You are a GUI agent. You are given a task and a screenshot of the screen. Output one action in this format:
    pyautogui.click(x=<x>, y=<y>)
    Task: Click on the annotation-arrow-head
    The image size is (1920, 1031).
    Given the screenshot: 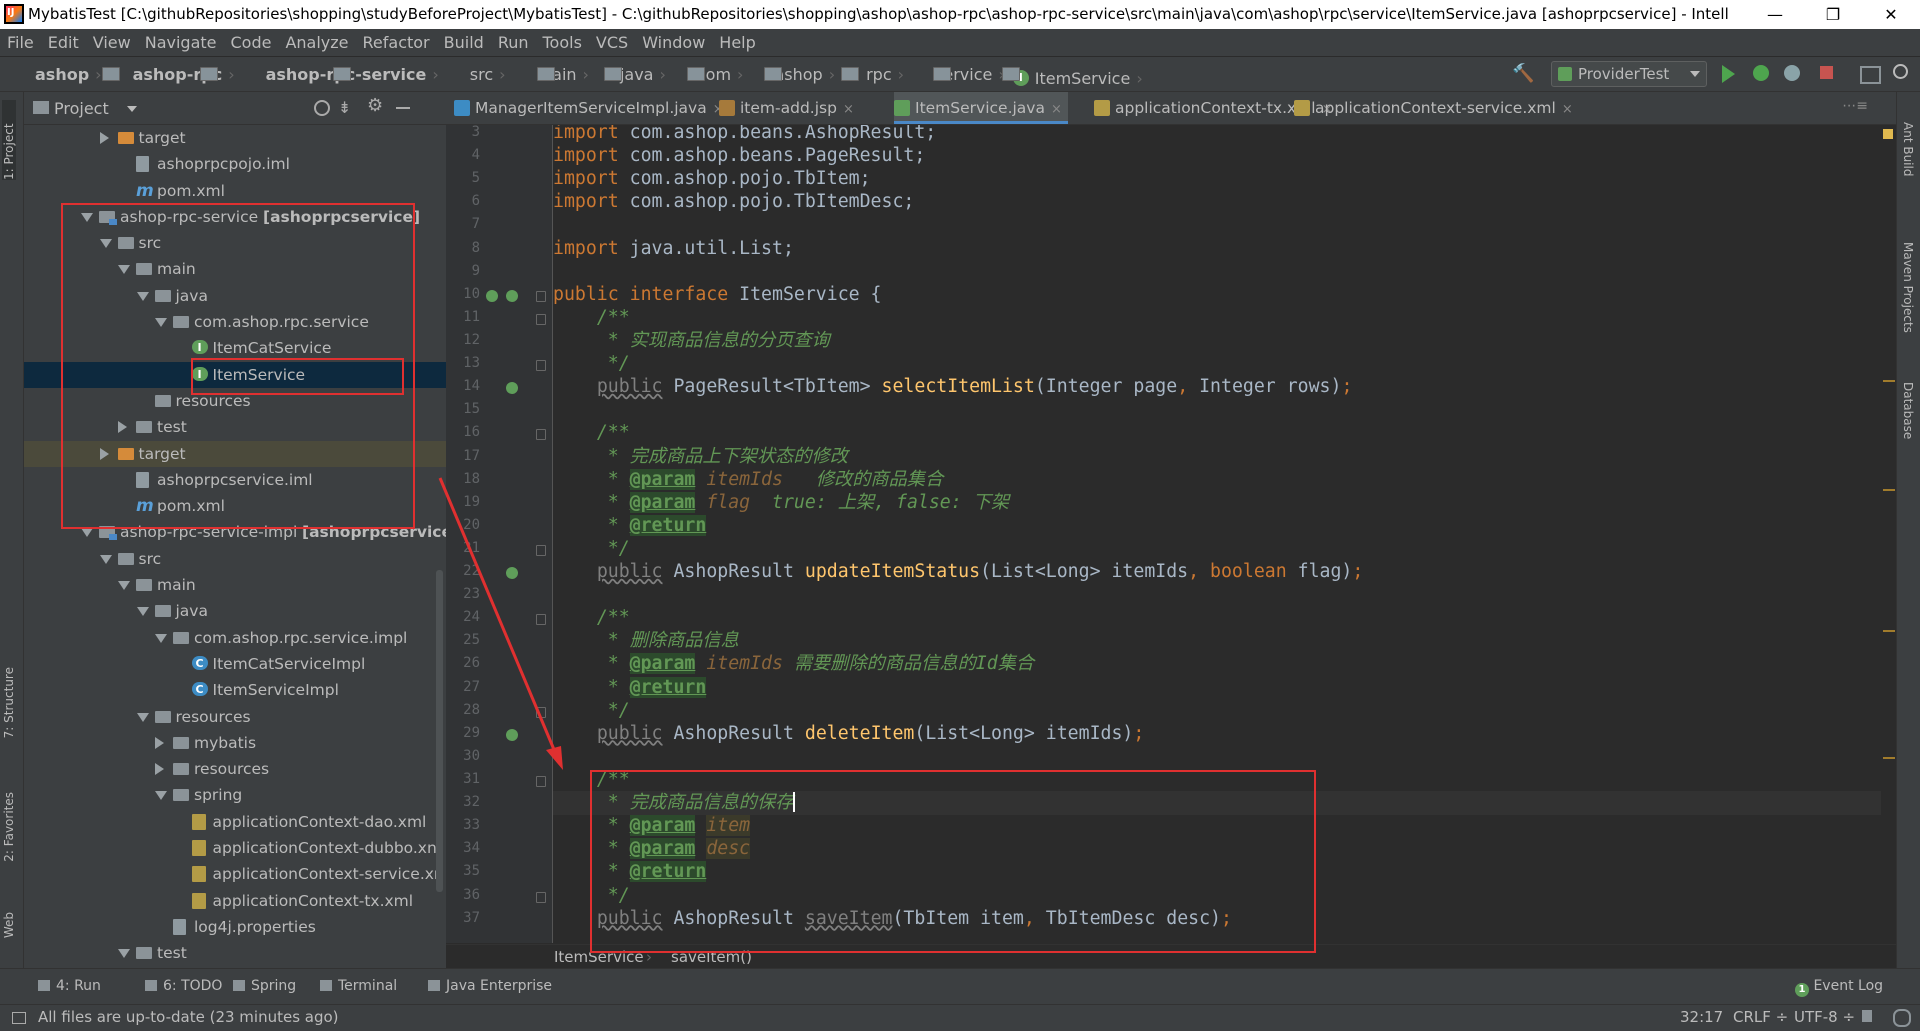 What is the action you would take?
    pyautogui.click(x=554, y=758)
    